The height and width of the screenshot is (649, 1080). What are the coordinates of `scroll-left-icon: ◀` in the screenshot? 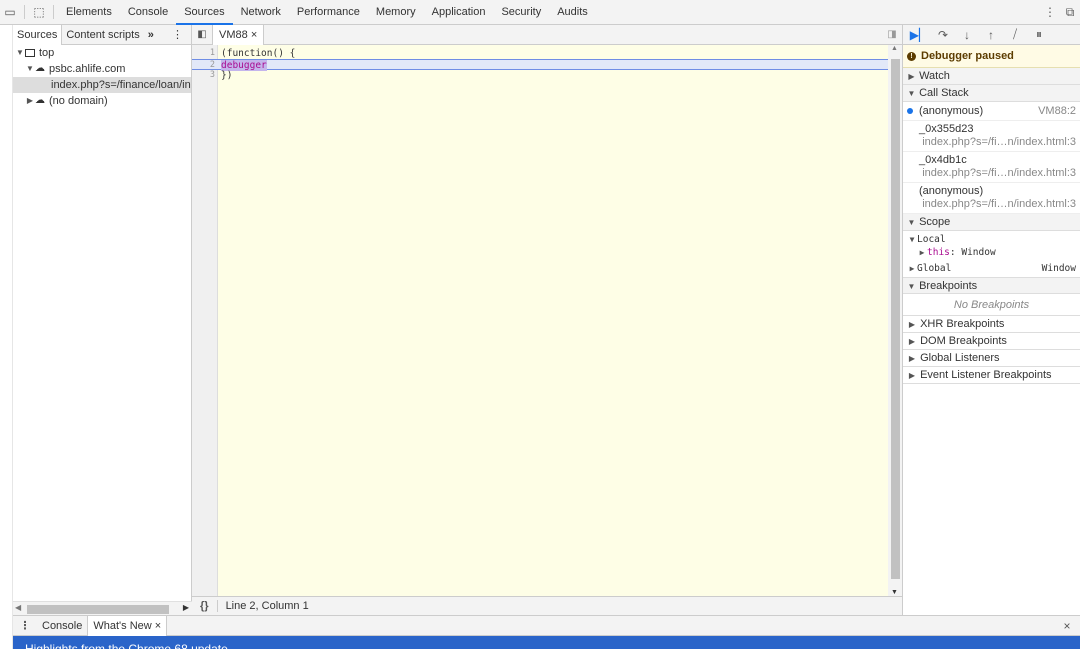 It's located at (18, 607).